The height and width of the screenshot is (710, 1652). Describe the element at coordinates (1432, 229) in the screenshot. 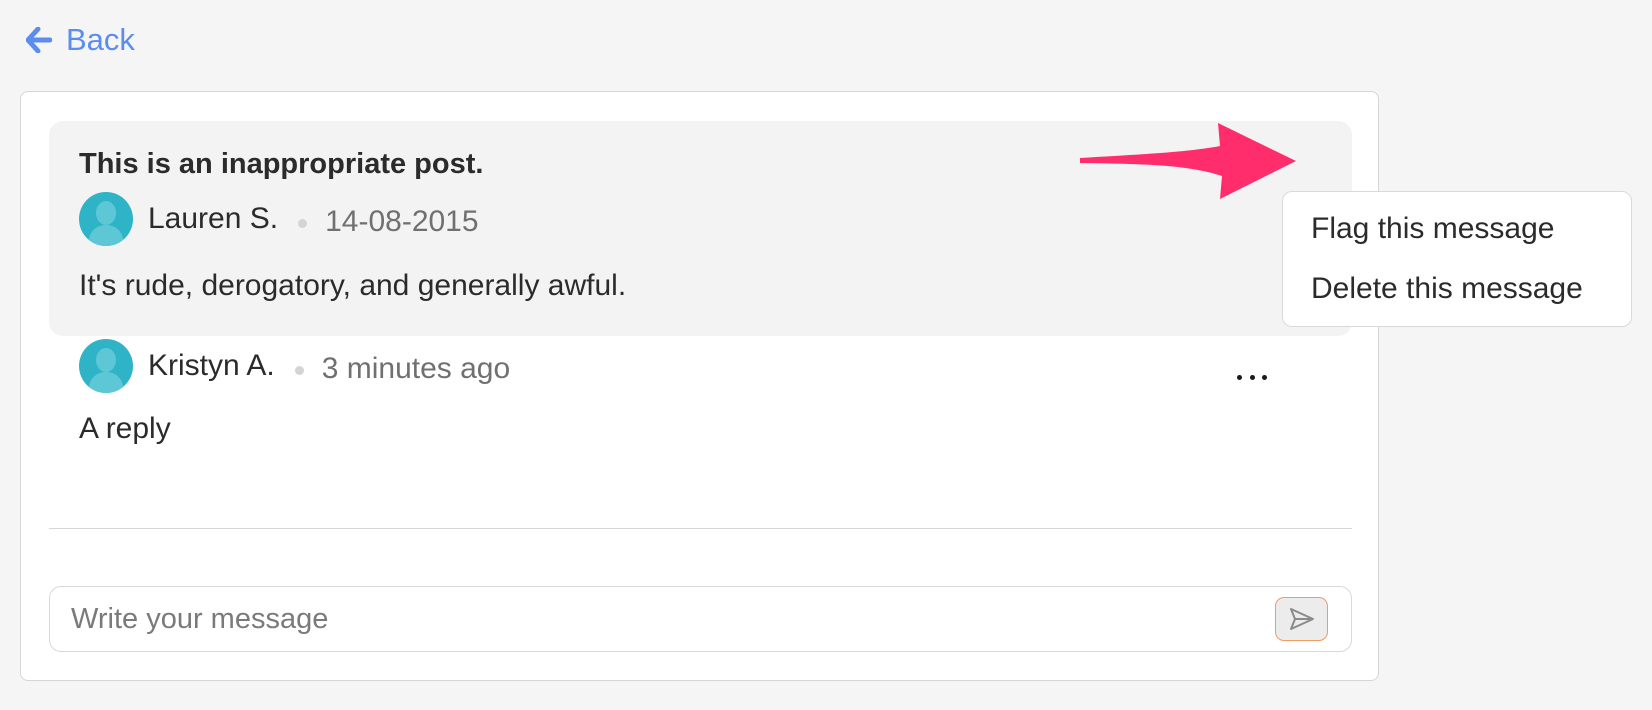

I see `menu-item-flag-message: Flag this message` at that location.